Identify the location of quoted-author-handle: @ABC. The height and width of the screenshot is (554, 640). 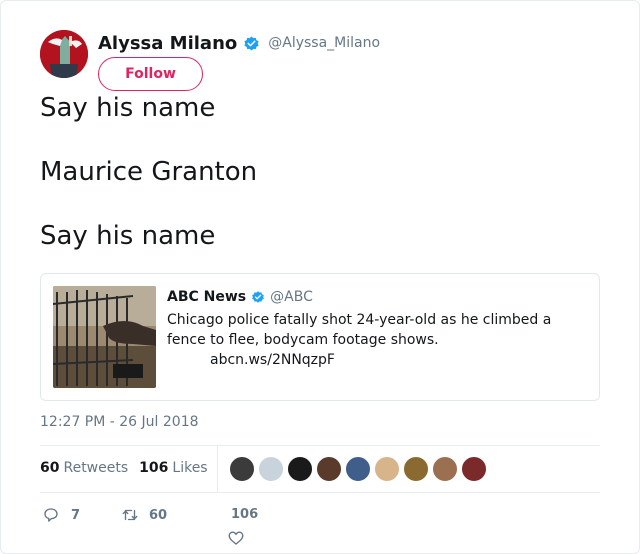
(291, 297).